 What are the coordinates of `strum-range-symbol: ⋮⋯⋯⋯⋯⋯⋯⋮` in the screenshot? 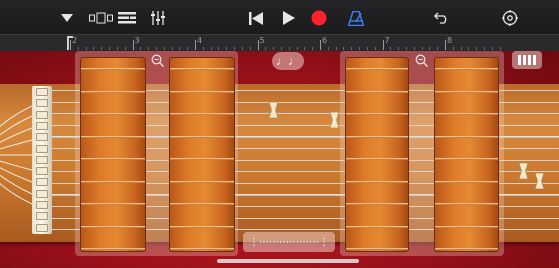 It's located at (289, 242).